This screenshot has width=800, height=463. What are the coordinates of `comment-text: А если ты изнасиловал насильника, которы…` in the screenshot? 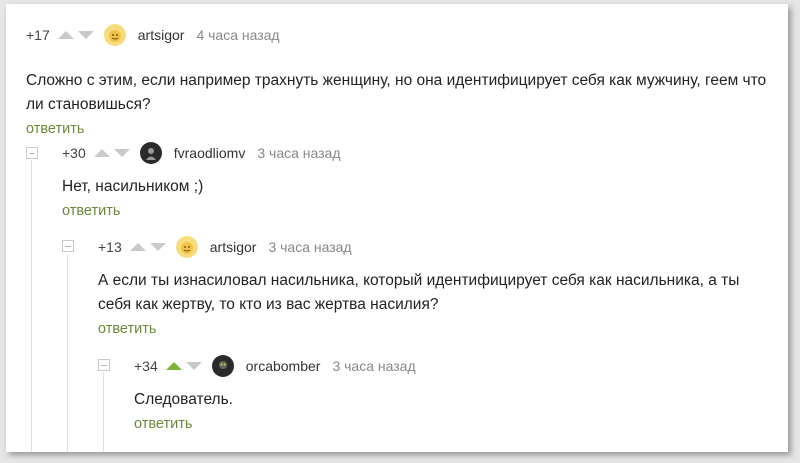 It's located at (419, 292).